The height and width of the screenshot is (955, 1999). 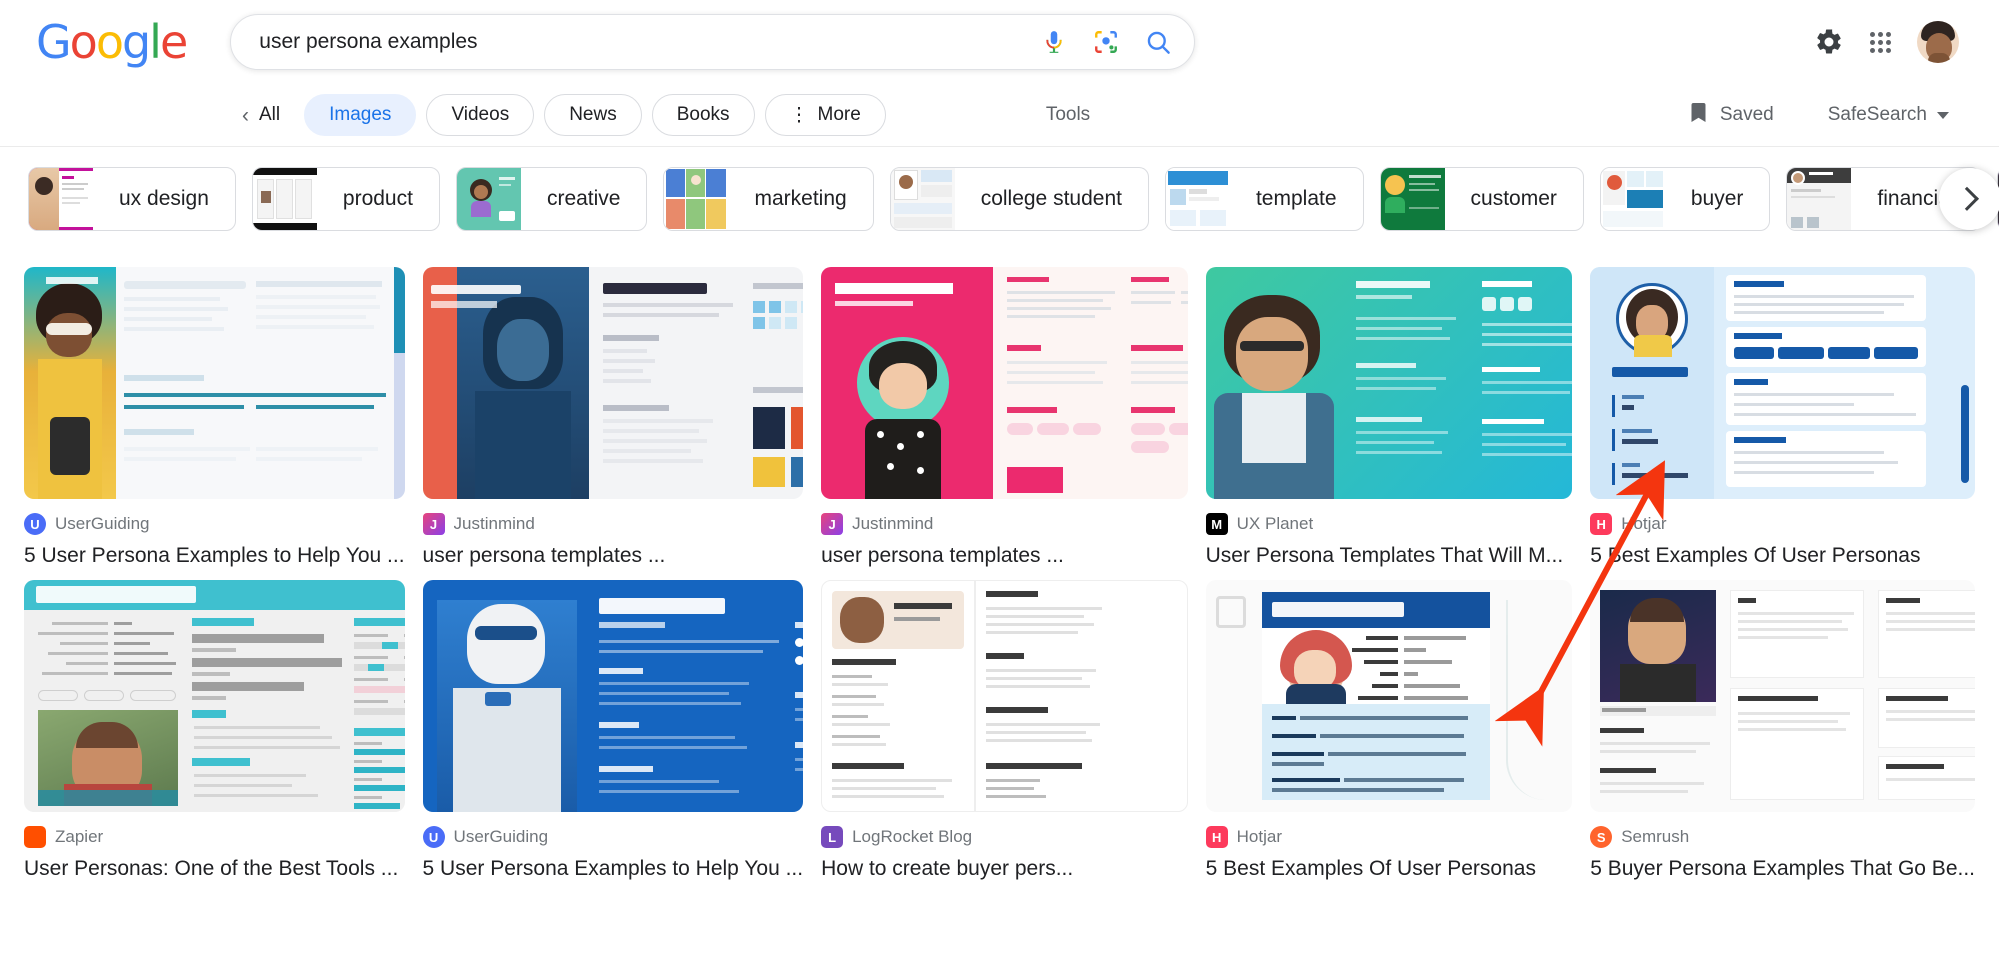 I want to click on favicon-letter: H, so click(x=1216, y=837).